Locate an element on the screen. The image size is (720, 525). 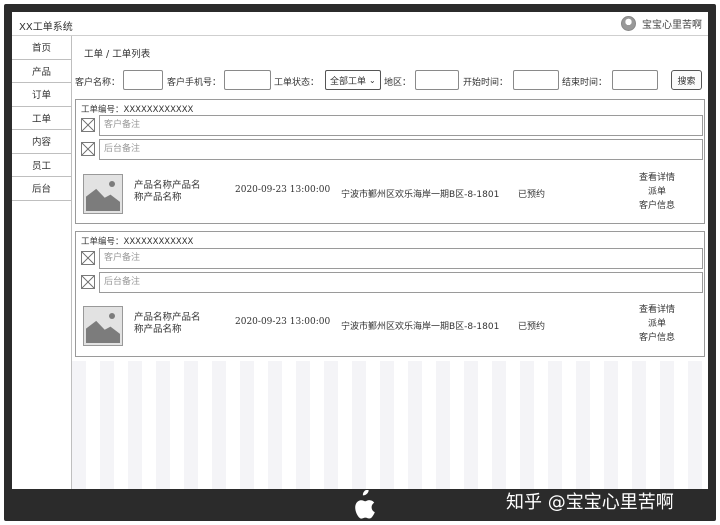
start-time-input is located at coordinates (536, 80).